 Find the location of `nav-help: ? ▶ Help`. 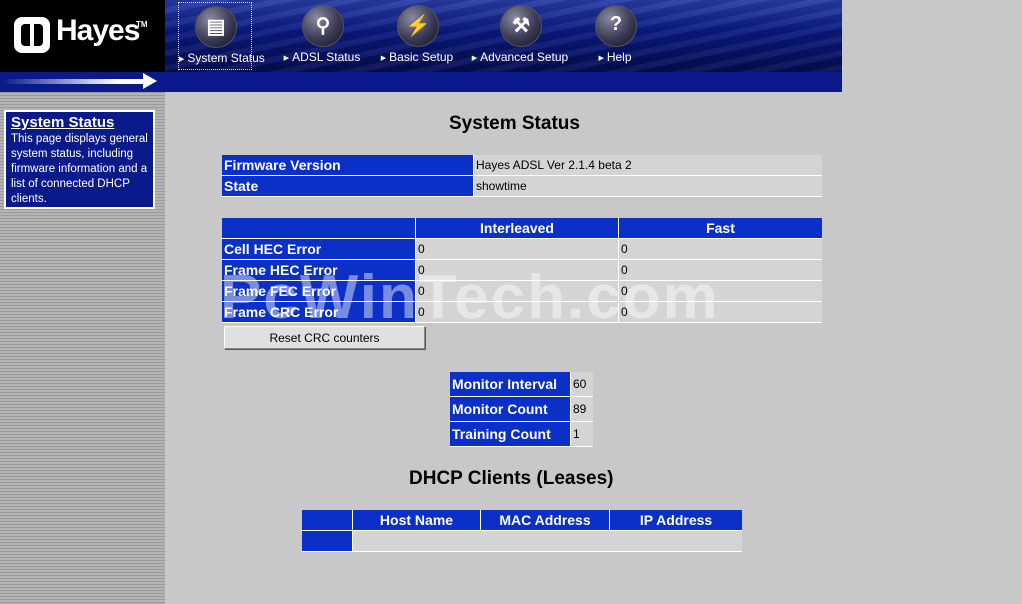

nav-help: ? ▶ Help is located at coordinates (615, 35).